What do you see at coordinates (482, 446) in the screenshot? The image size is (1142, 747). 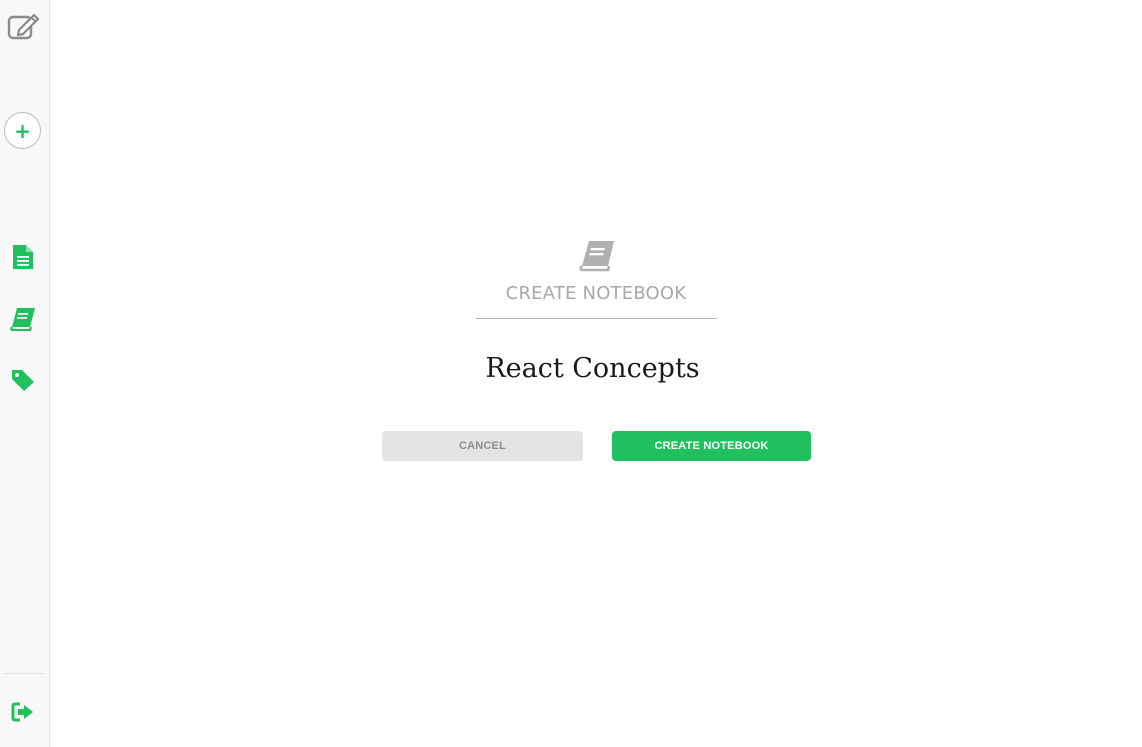 I see `cancel-button: CANCEL` at bounding box center [482, 446].